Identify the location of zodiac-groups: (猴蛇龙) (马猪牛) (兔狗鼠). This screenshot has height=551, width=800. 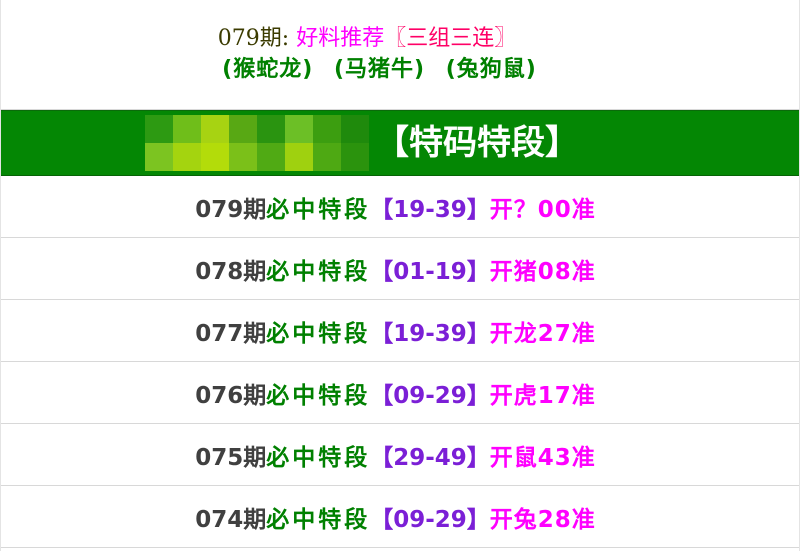
(399, 70).